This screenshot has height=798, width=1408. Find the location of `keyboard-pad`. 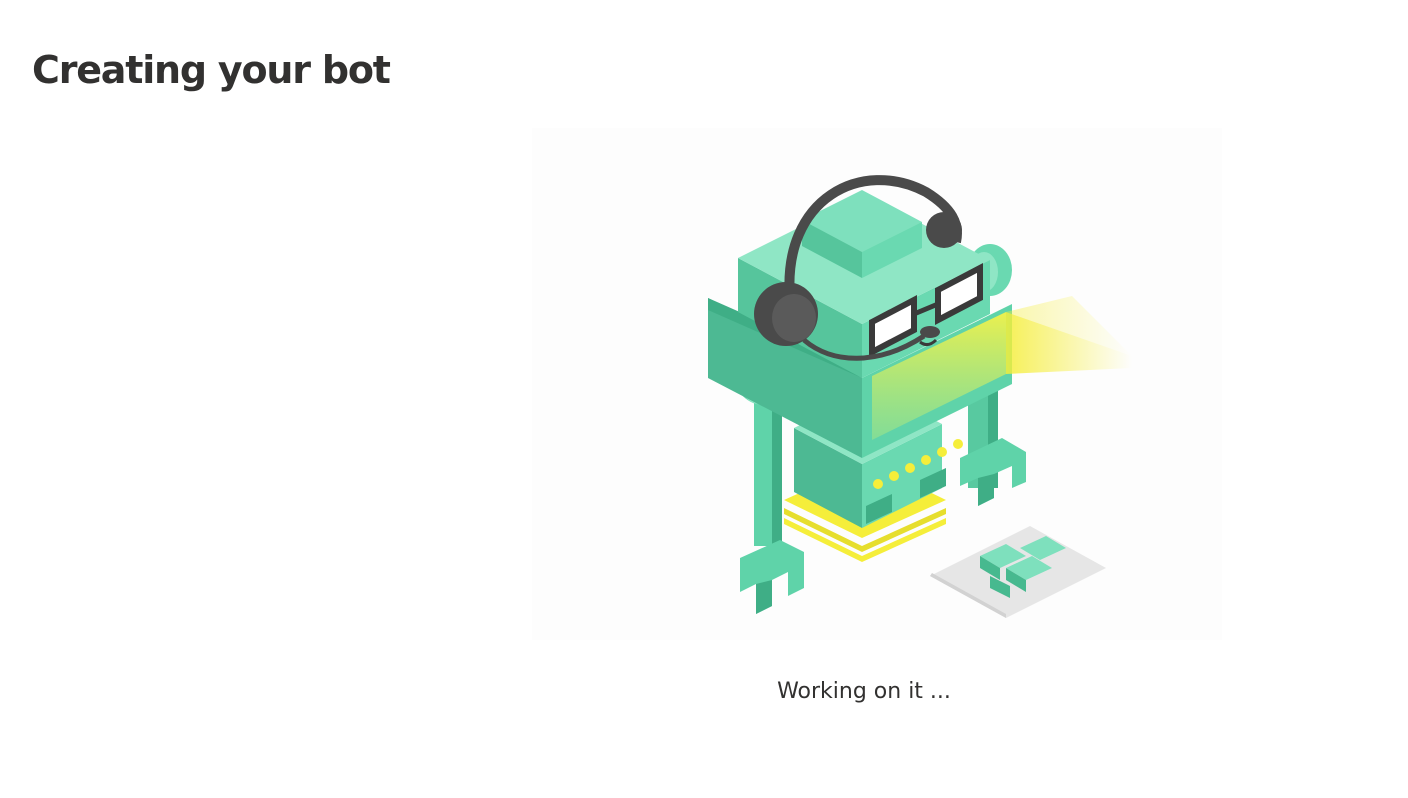

keyboard-pad is located at coordinates (1018, 572).